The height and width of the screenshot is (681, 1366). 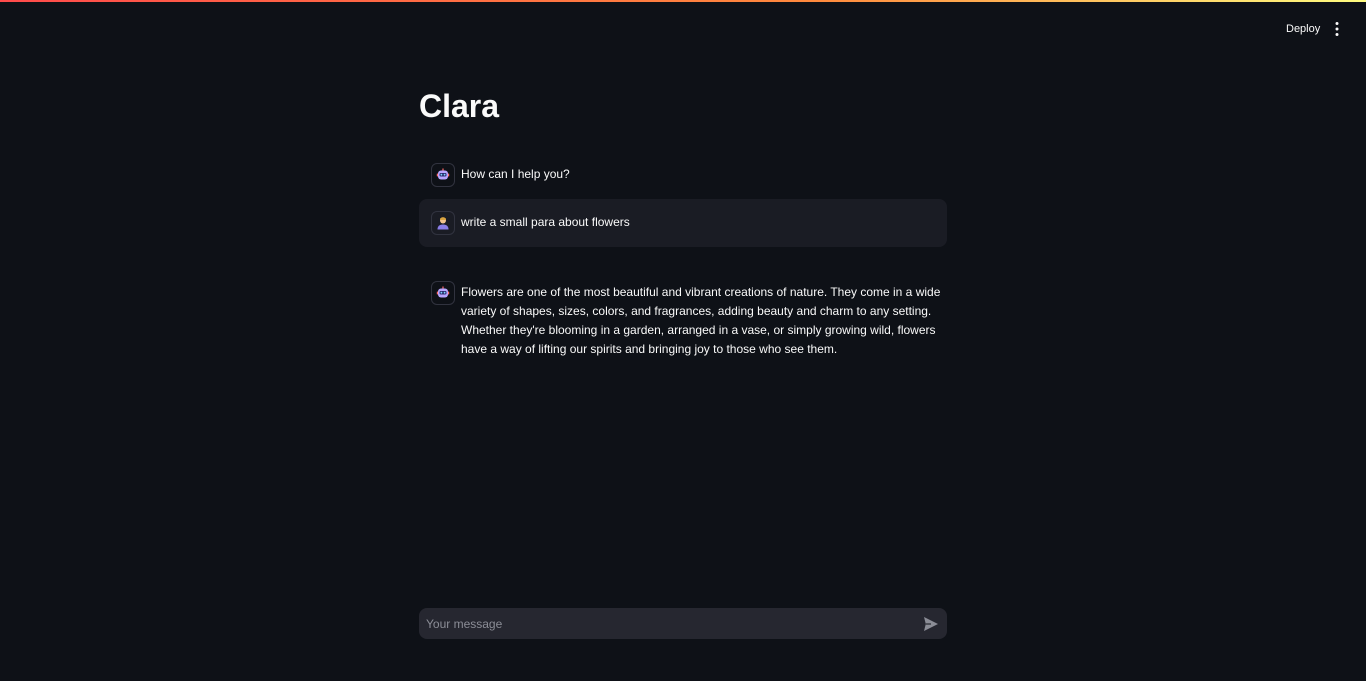 I want to click on chat-message-assistant: How can I help you?, so click(x=683, y=175).